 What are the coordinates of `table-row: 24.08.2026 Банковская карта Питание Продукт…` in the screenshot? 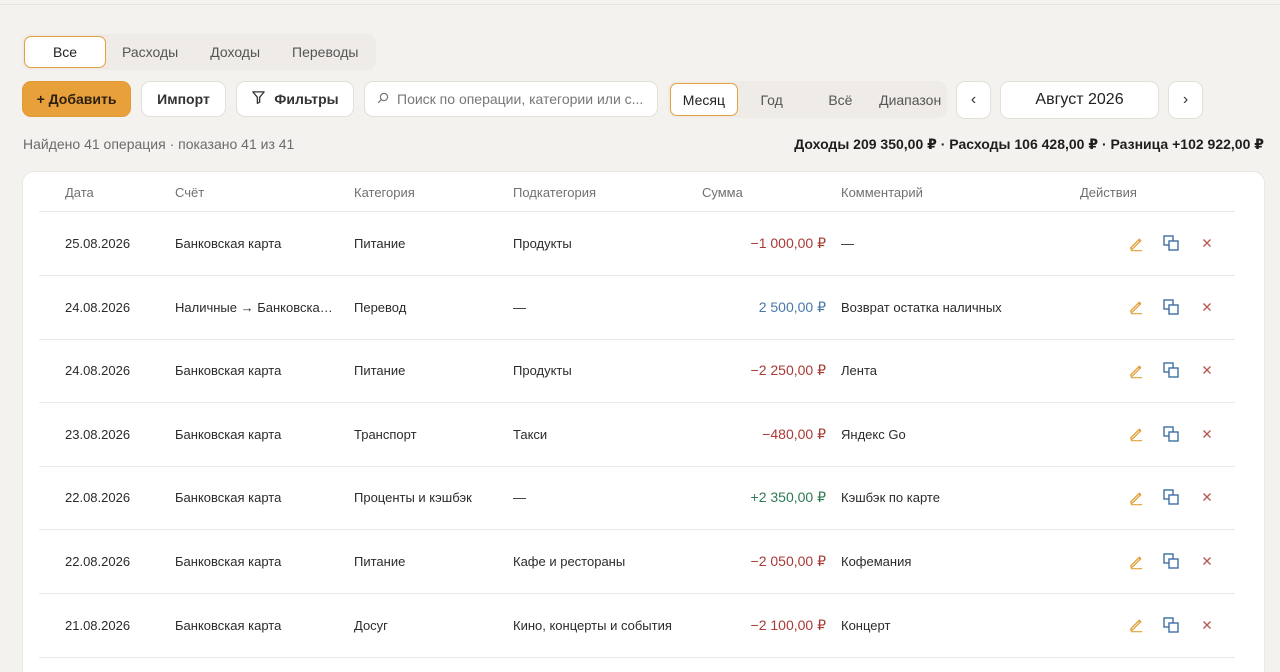 It's located at (637, 371).